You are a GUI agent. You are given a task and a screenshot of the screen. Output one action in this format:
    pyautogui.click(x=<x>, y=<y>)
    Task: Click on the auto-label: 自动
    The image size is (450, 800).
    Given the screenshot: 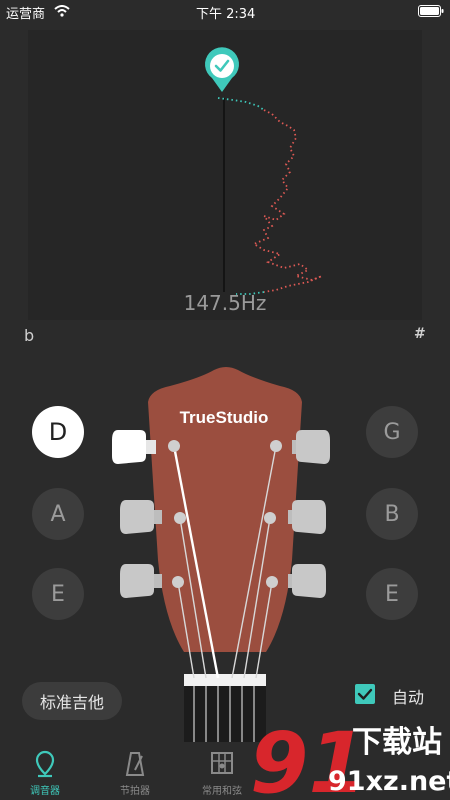 What is the action you would take?
    pyautogui.click(x=408, y=697)
    